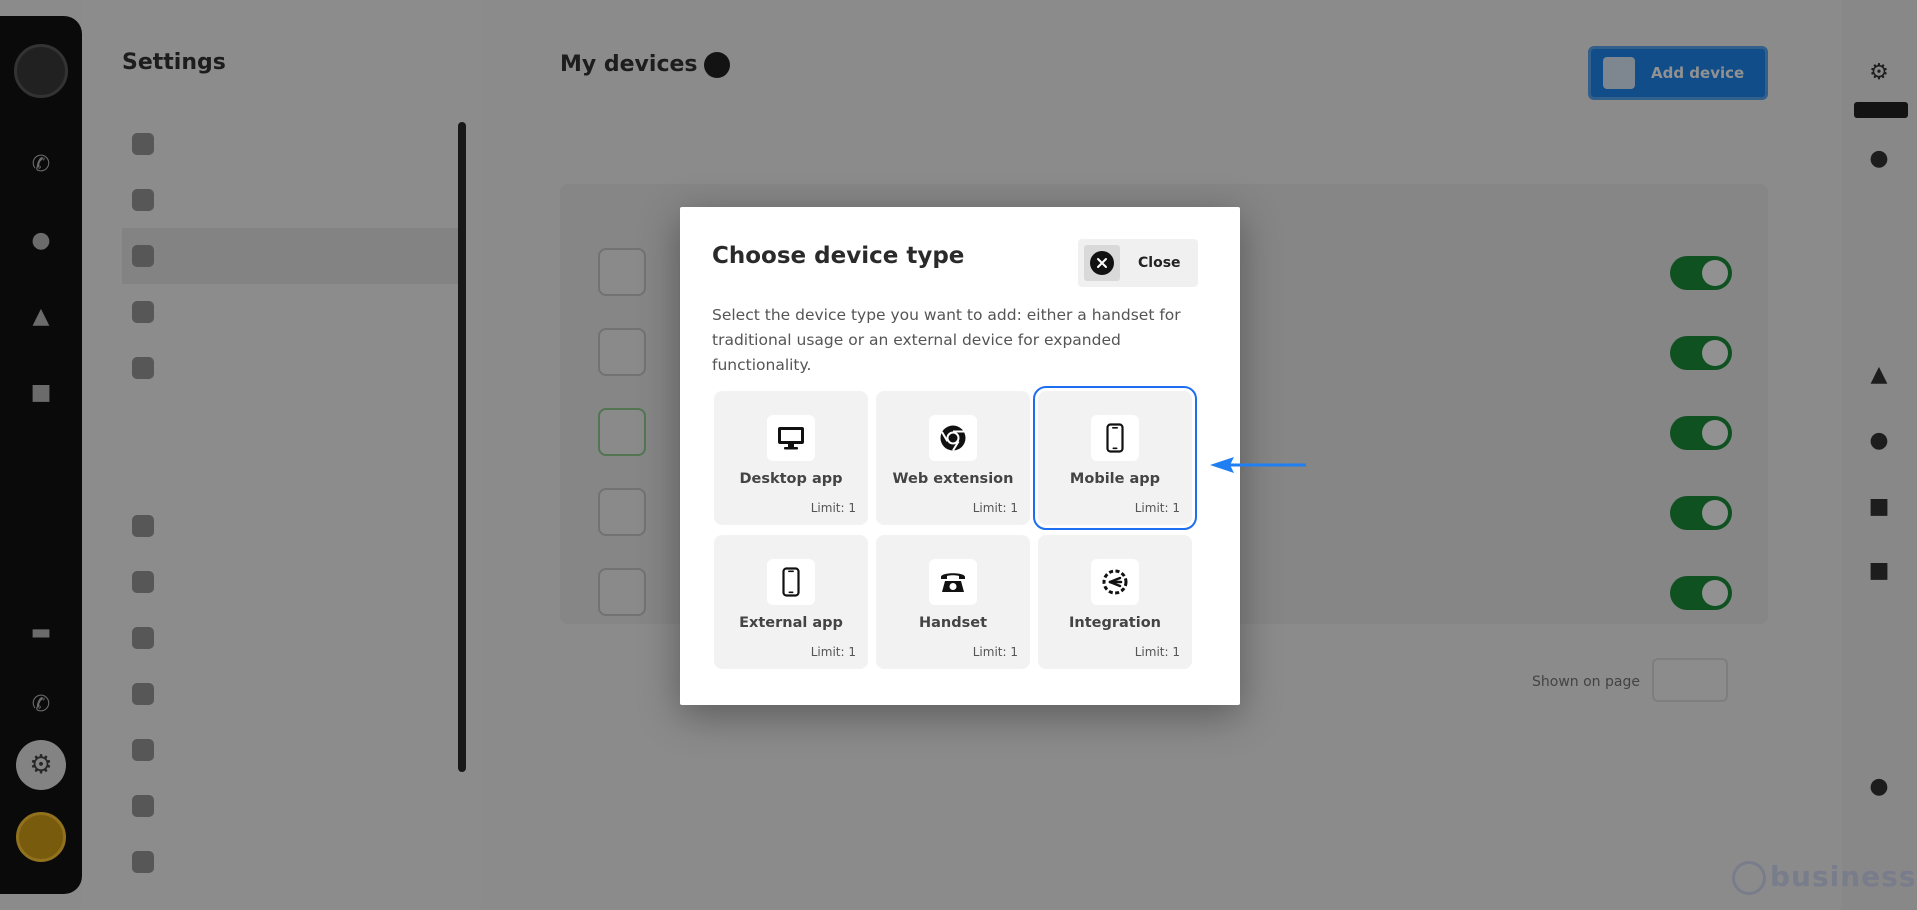  I want to click on close-icon-wrap, so click(1102, 263).